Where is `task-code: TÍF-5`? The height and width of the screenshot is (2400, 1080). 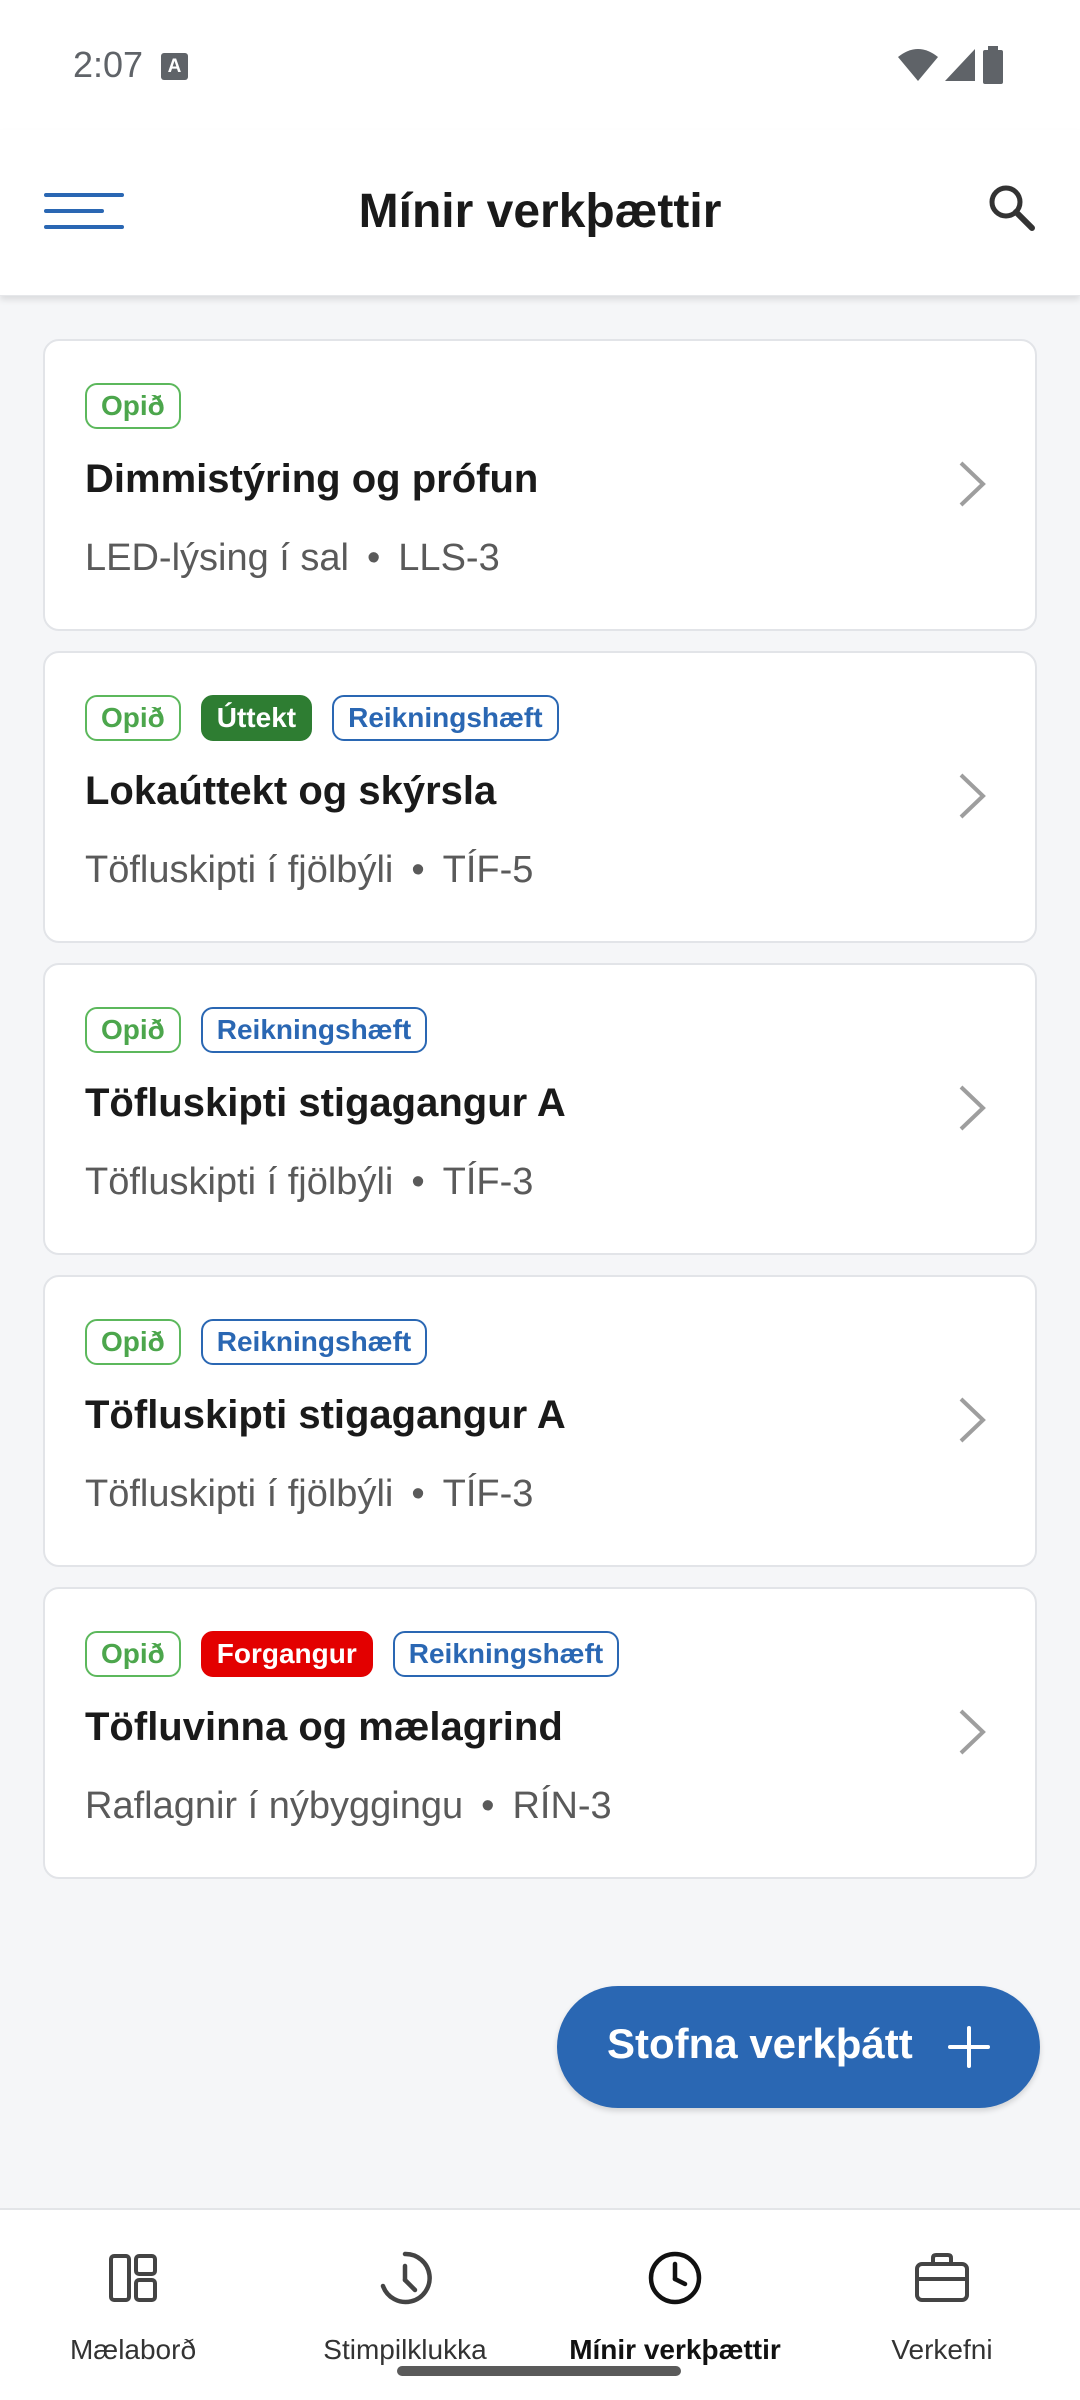
task-code: TÍF-5 is located at coordinates (488, 870).